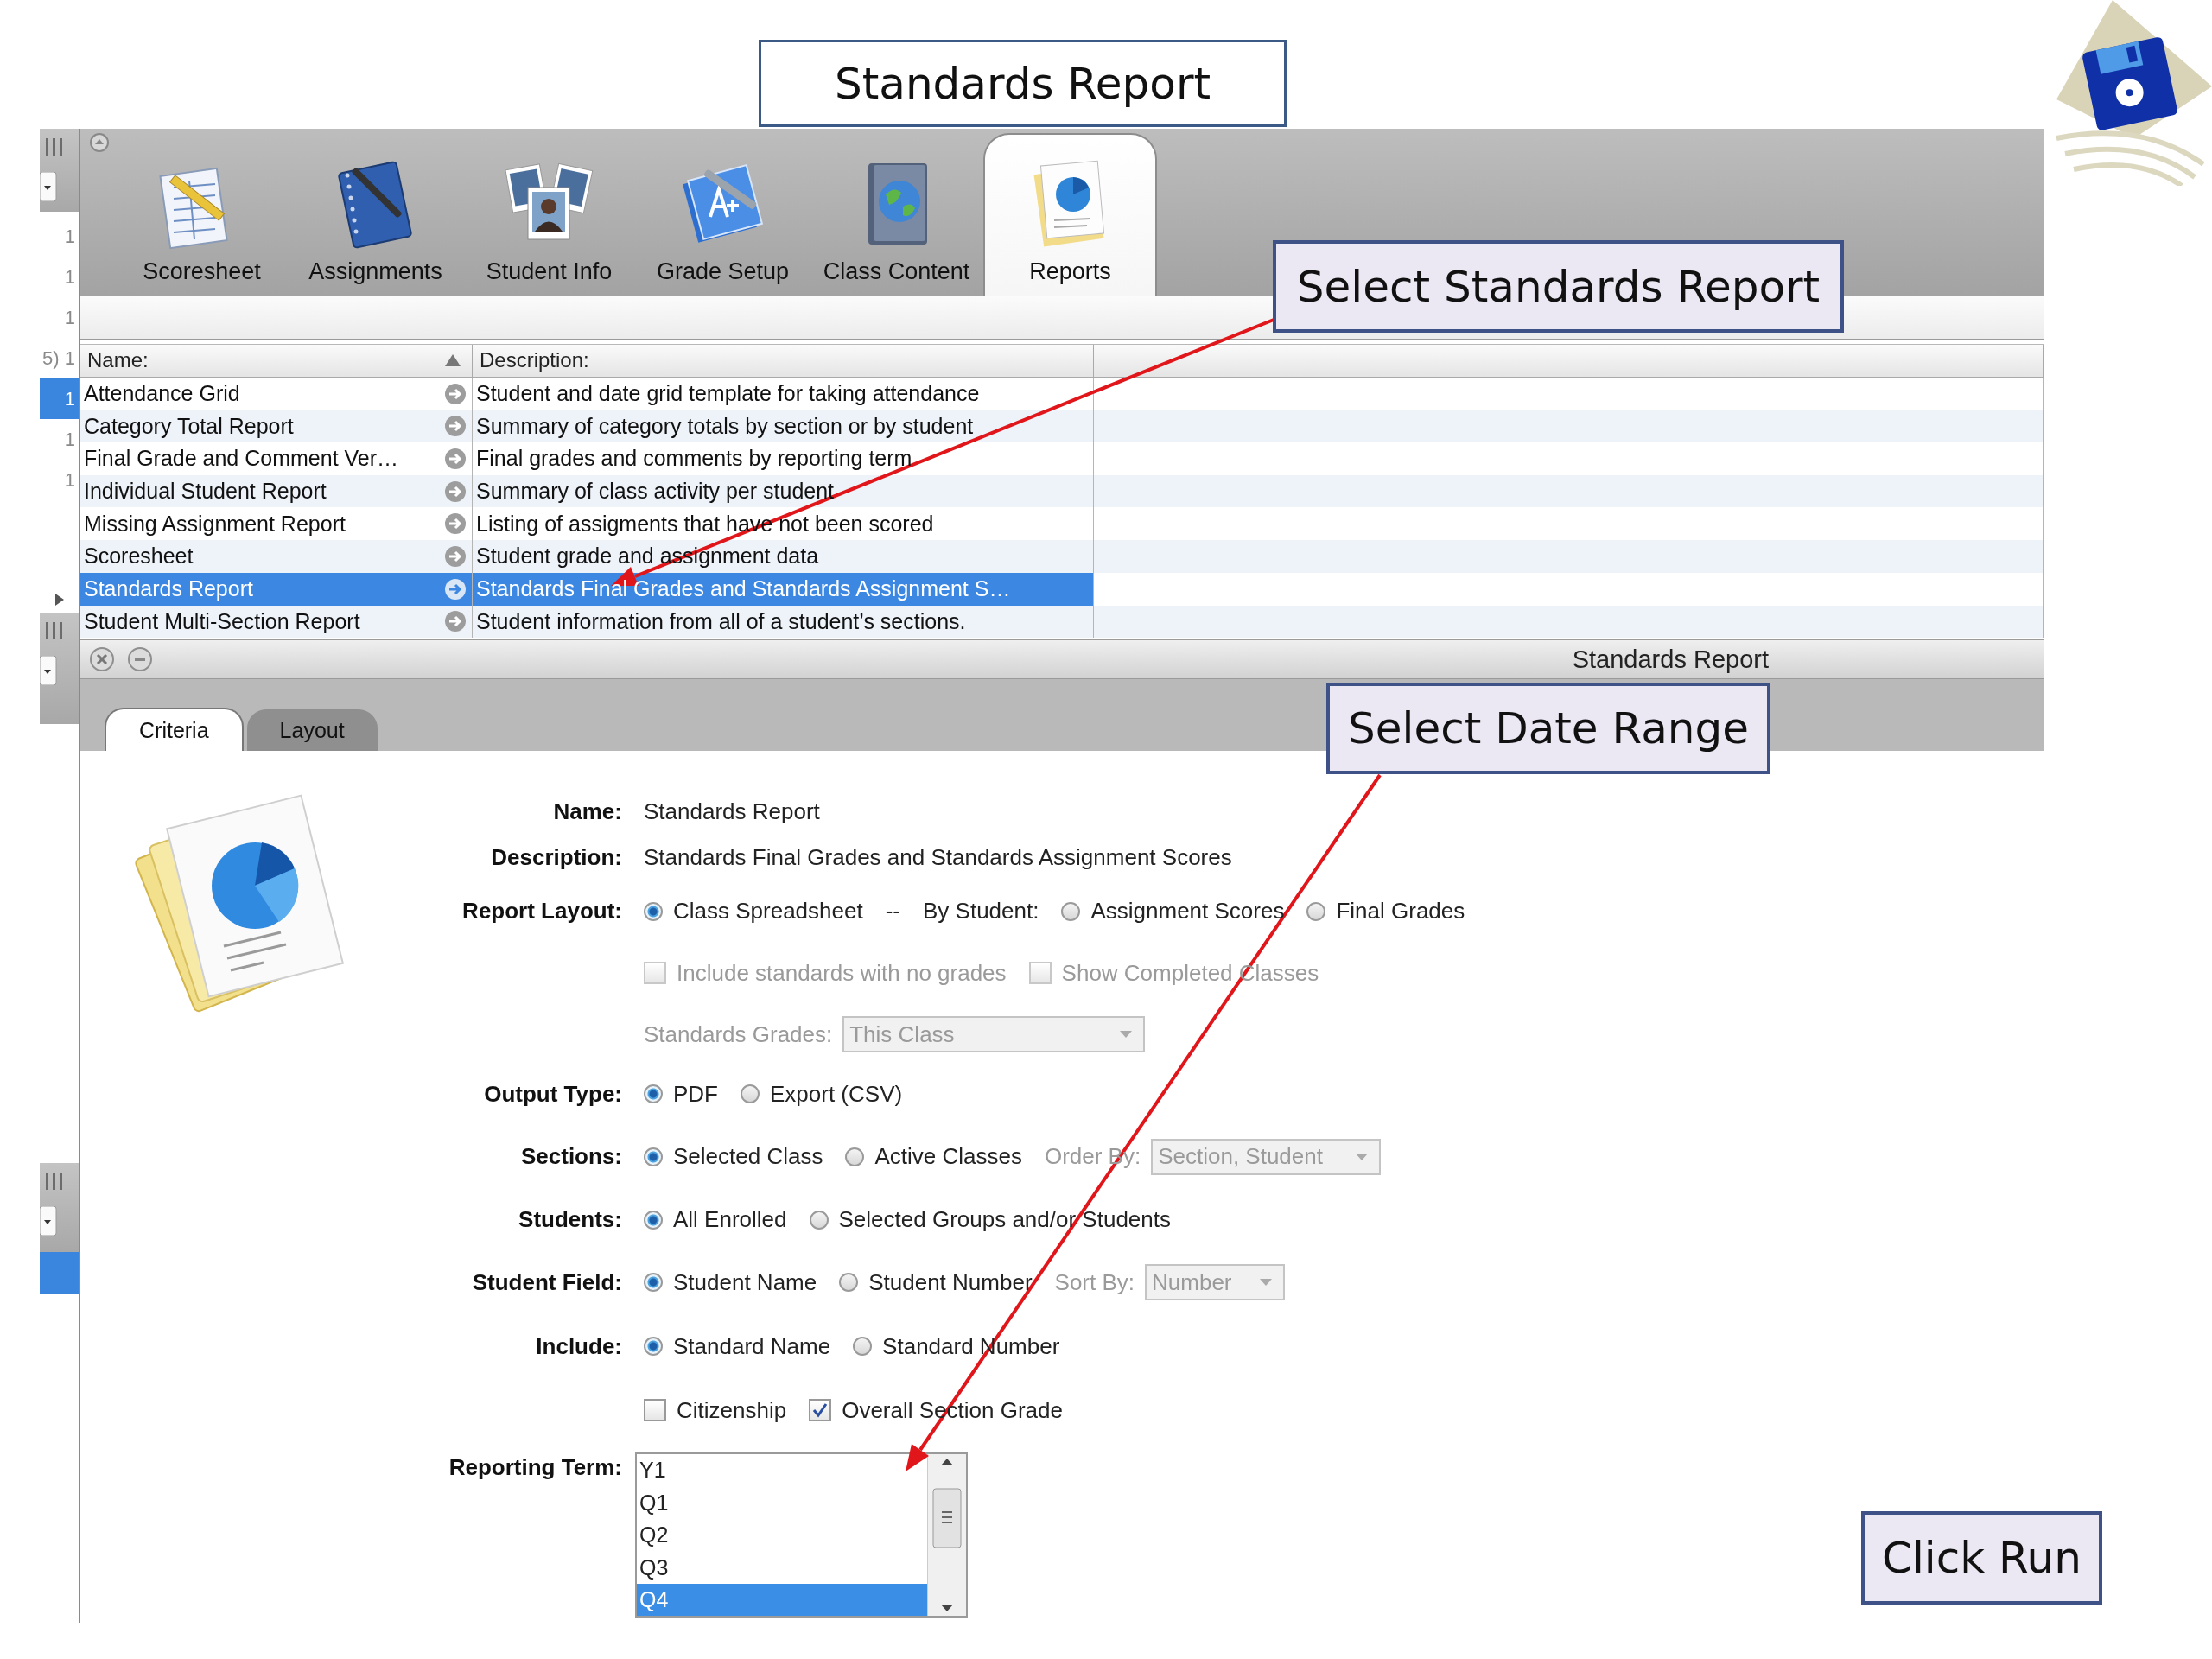  Describe the element at coordinates (162, 394) in the screenshot. I see `table-cell: Attendance Grid` at that location.